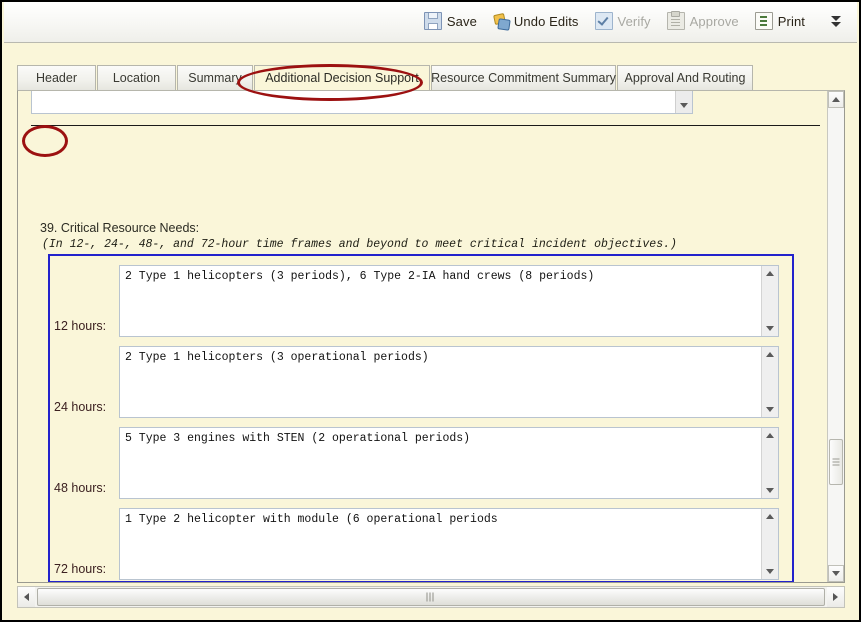  I want to click on checkbox-icon, so click(603, 21).